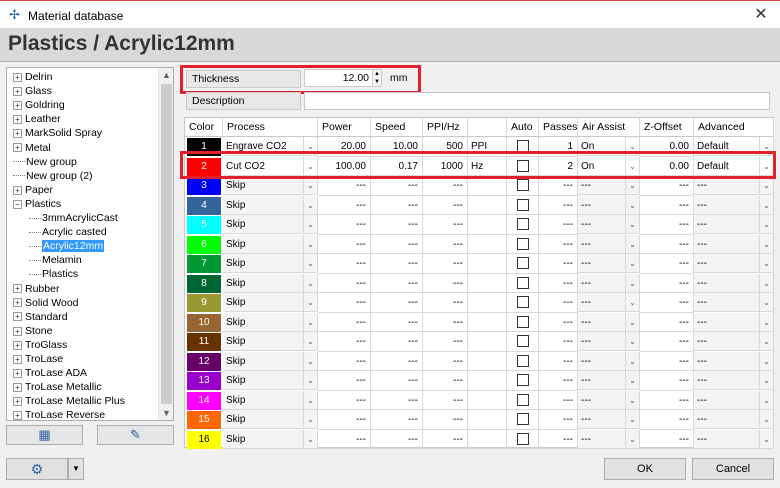 This screenshot has width=780, height=488. What do you see at coordinates (204, 439) in the screenshot?
I see `color-swatch: 16` at bounding box center [204, 439].